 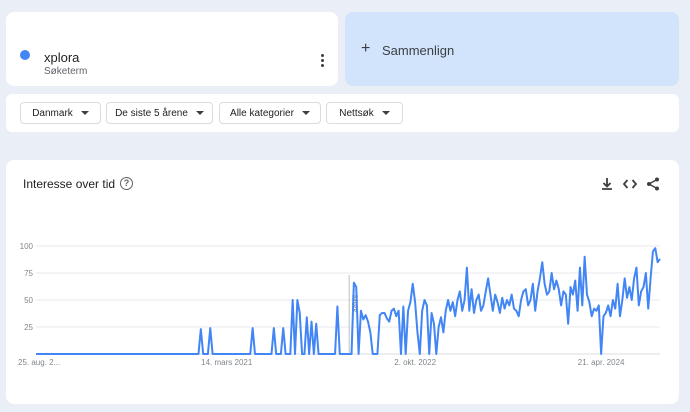 What do you see at coordinates (322, 61) in the screenshot?
I see `more-vert-icon` at bounding box center [322, 61].